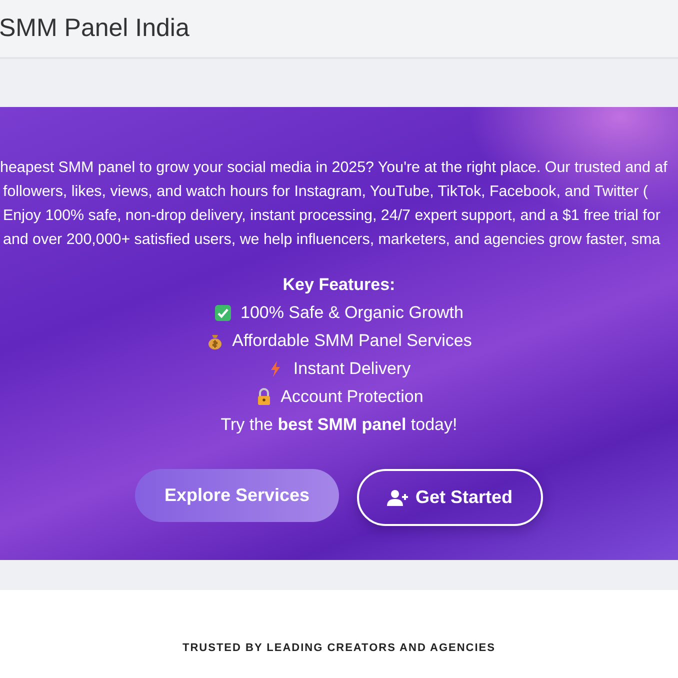 This screenshot has height=678, width=678. I want to click on intro-text-line: followers, likes, views, and watch hours for Instagram, YouTube, TikTok, Facebook, and Twitter (, so click(325, 192).